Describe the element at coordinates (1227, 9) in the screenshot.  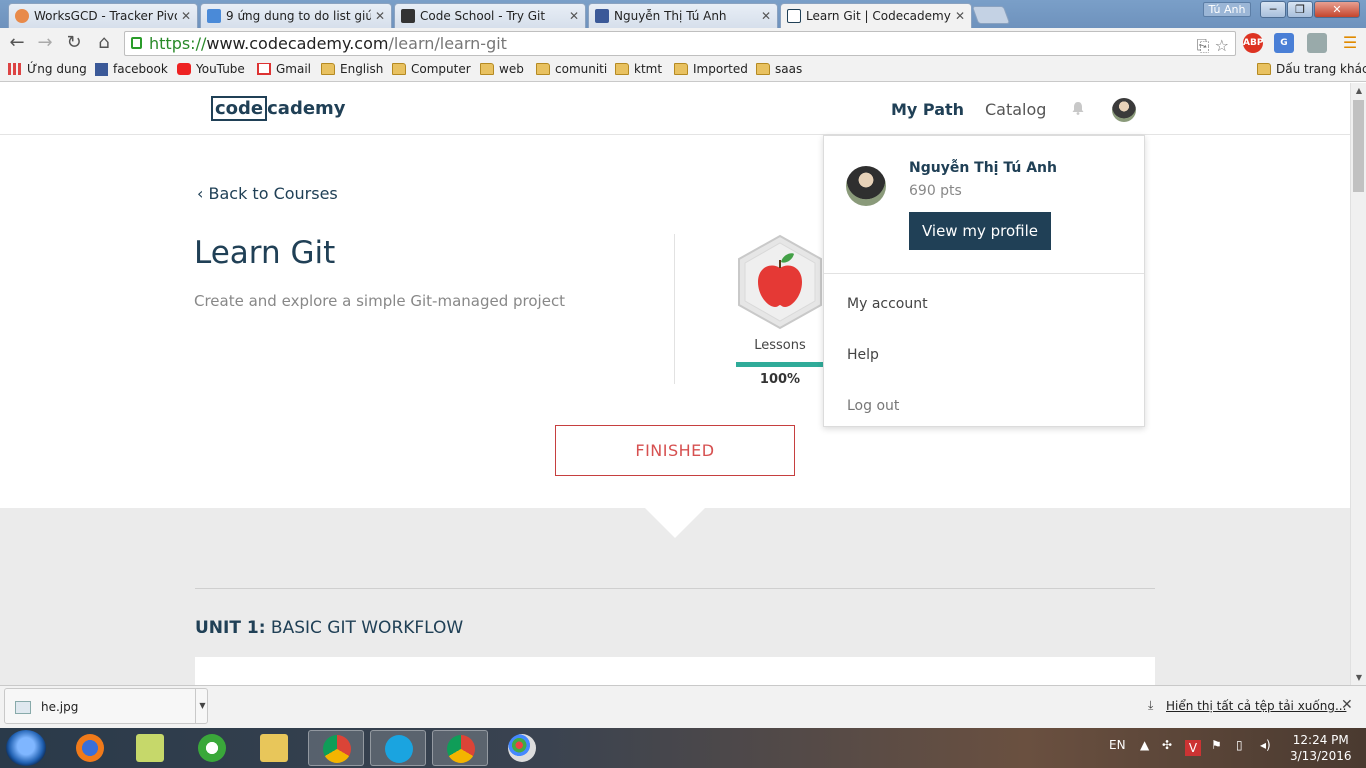
I see `profile-chip: Tú Anh` at that location.